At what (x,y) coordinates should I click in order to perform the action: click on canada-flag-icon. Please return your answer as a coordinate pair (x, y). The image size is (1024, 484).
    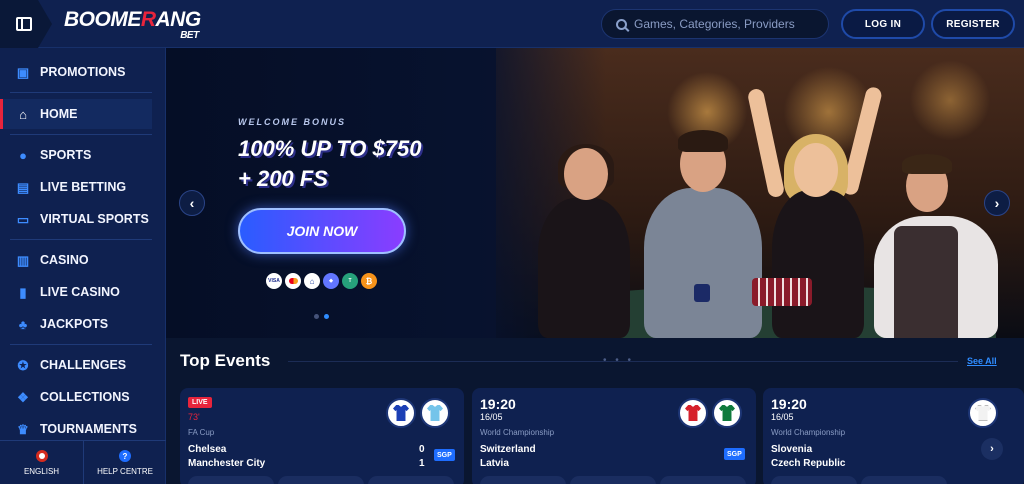
    Looking at the image, I should click on (41, 456).